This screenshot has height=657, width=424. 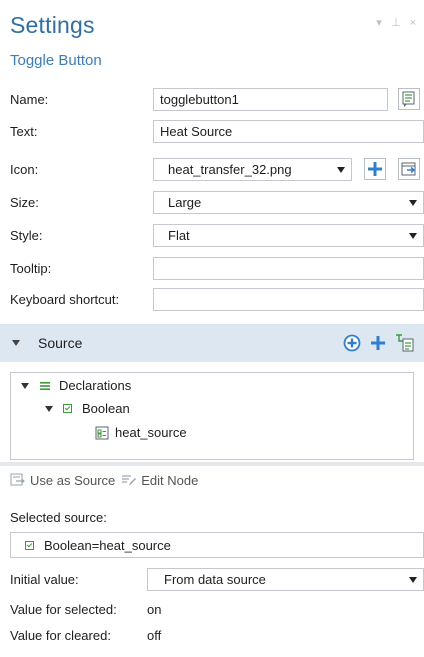 What do you see at coordinates (185, 202) in the screenshot?
I see `size-select-value: Large` at bounding box center [185, 202].